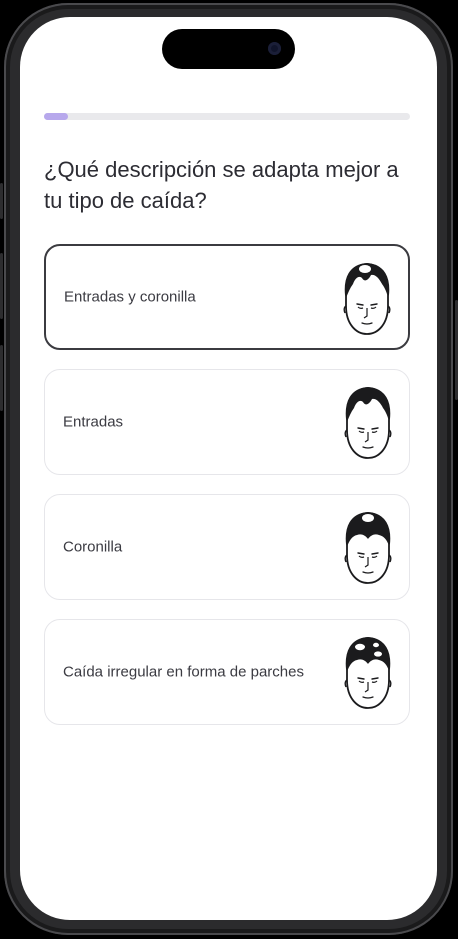  I want to click on progress-bar, so click(227, 116).